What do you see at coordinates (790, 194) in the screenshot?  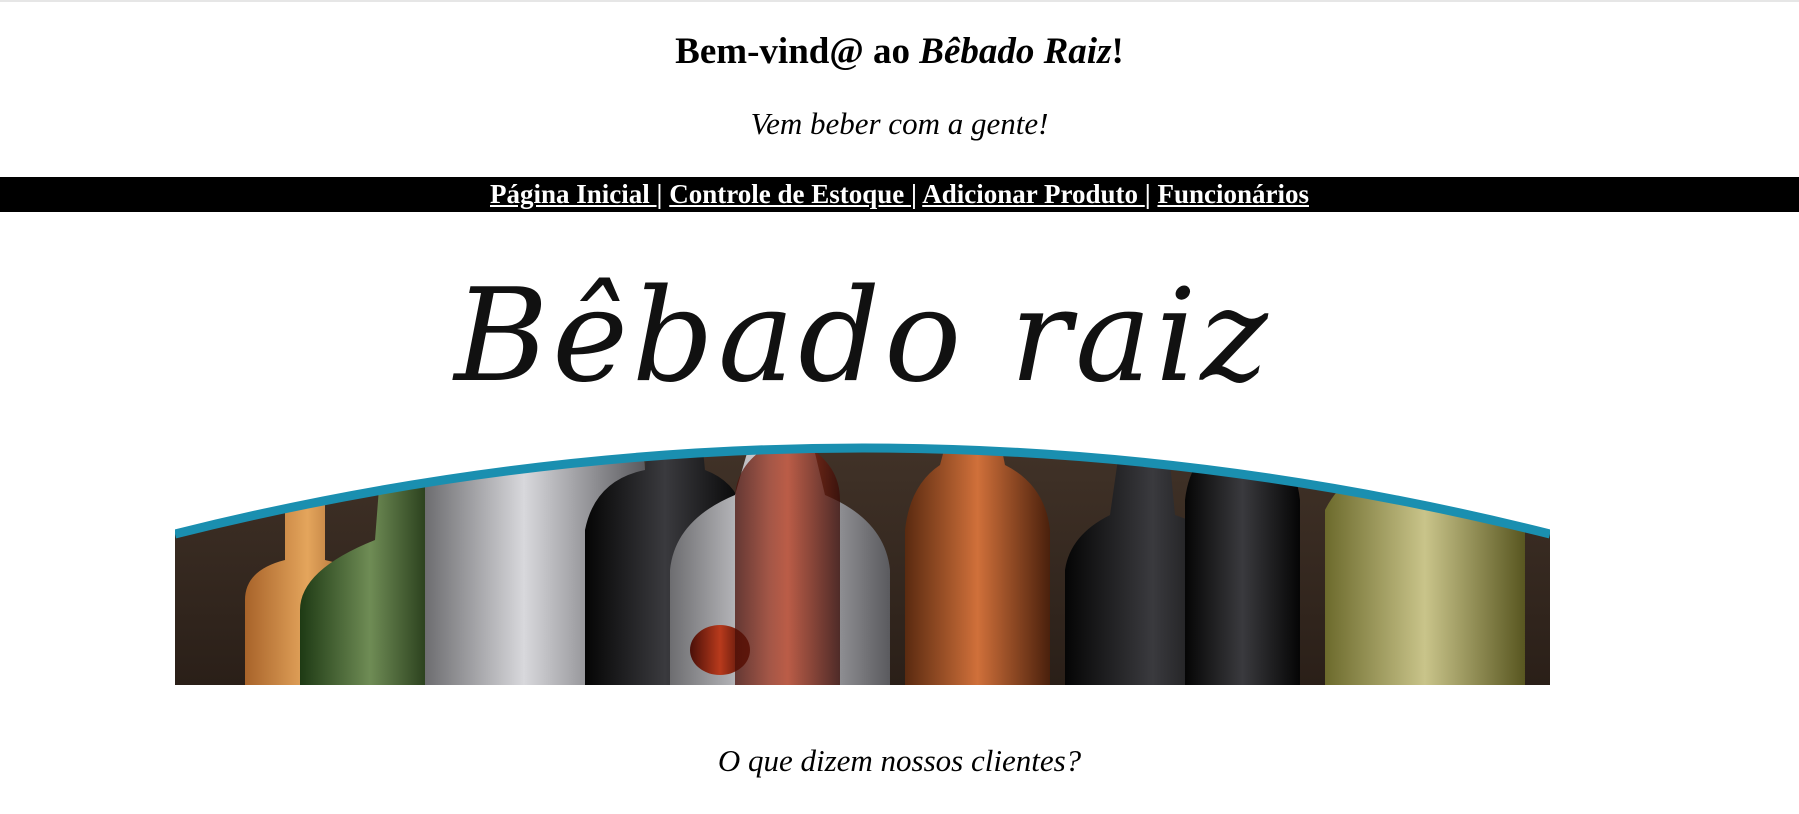 I see `nav-stock-control-link: Controle de Estoque` at bounding box center [790, 194].